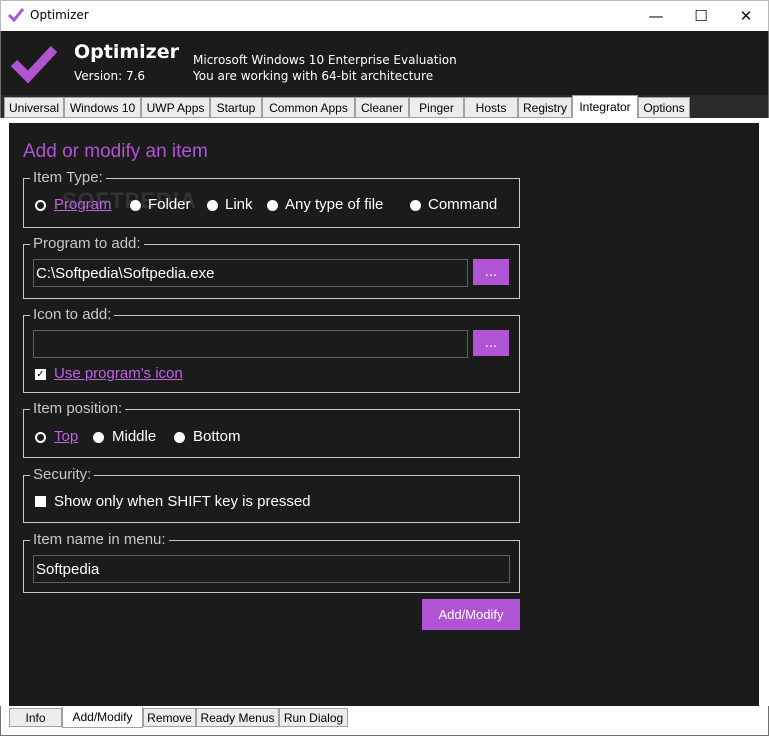 This screenshot has width=769, height=736. What do you see at coordinates (462, 204) in the screenshot?
I see `option-command: Command` at bounding box center [462, 204].